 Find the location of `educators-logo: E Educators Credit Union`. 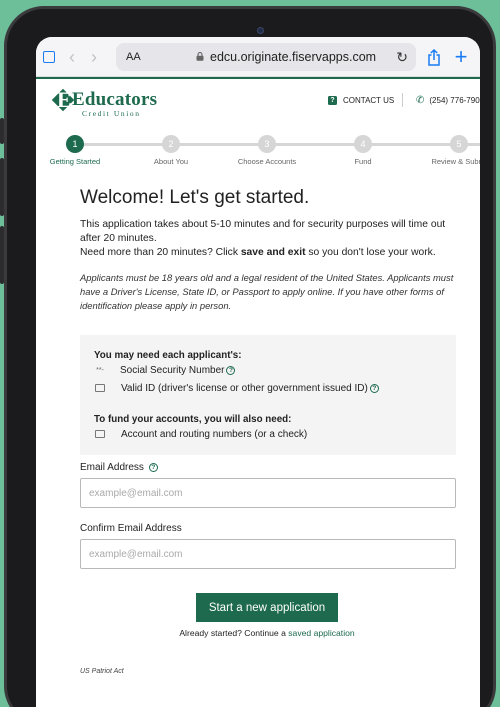

educators-logo: E Educators Credit Union is located at coordinates (106, 103).